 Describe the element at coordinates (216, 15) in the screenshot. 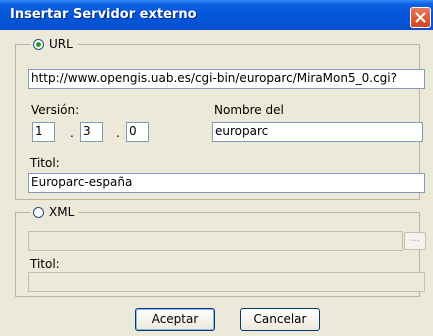

I see `title-bar: Insertar Servidor externo` at that location.